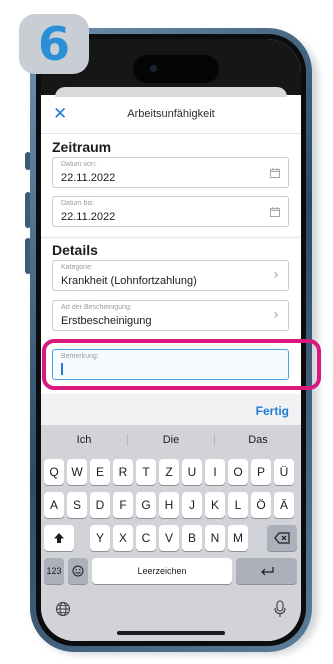 This screenshot has height=664, width=333. Describe the element at coordinates (54, 571) in the screenshot. I see `numbers-key: 123` at that location.